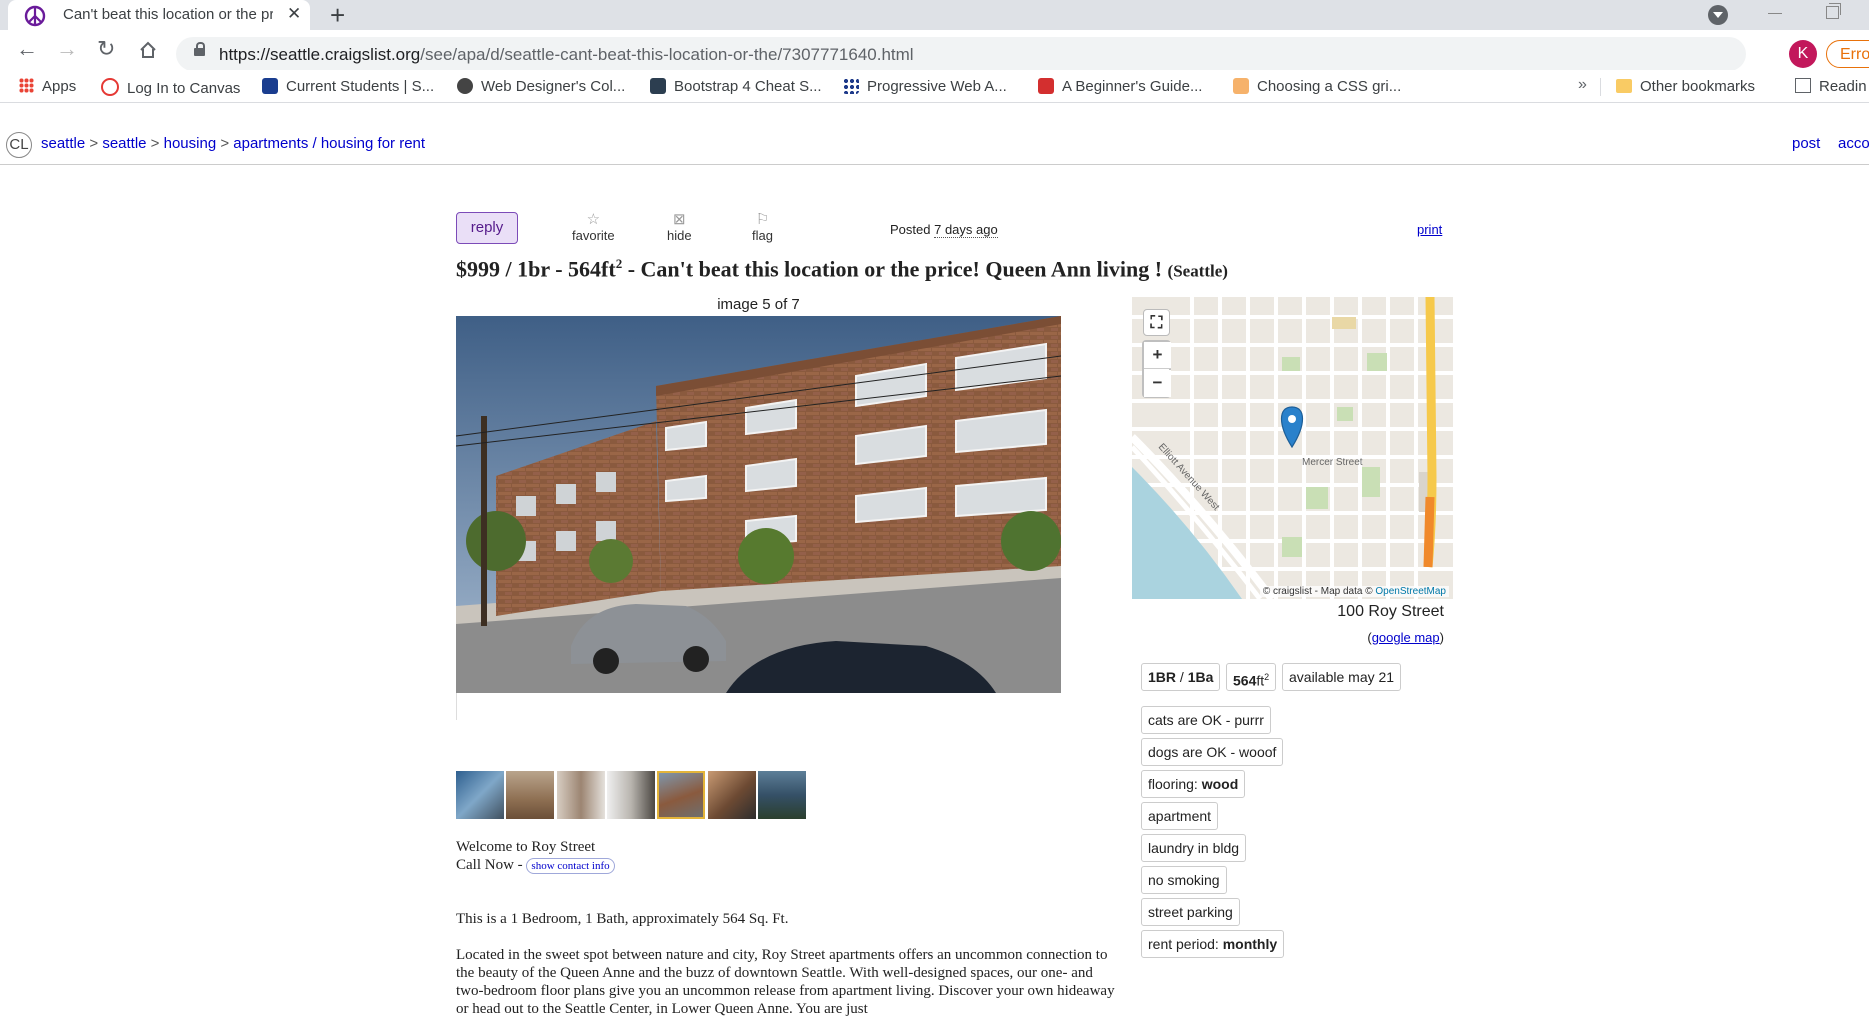  Describe the element at coordinates (1390, 611) in the screenshot. I see `map-address: 100 Roy Street` at that location.